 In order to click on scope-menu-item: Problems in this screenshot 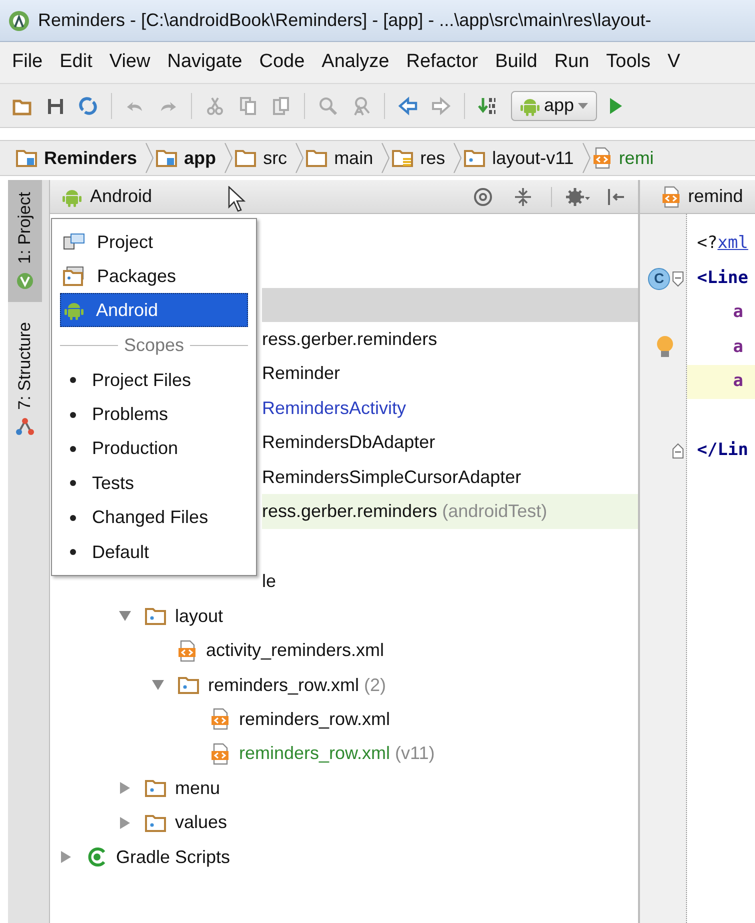, I will do `click(154, 414)`.